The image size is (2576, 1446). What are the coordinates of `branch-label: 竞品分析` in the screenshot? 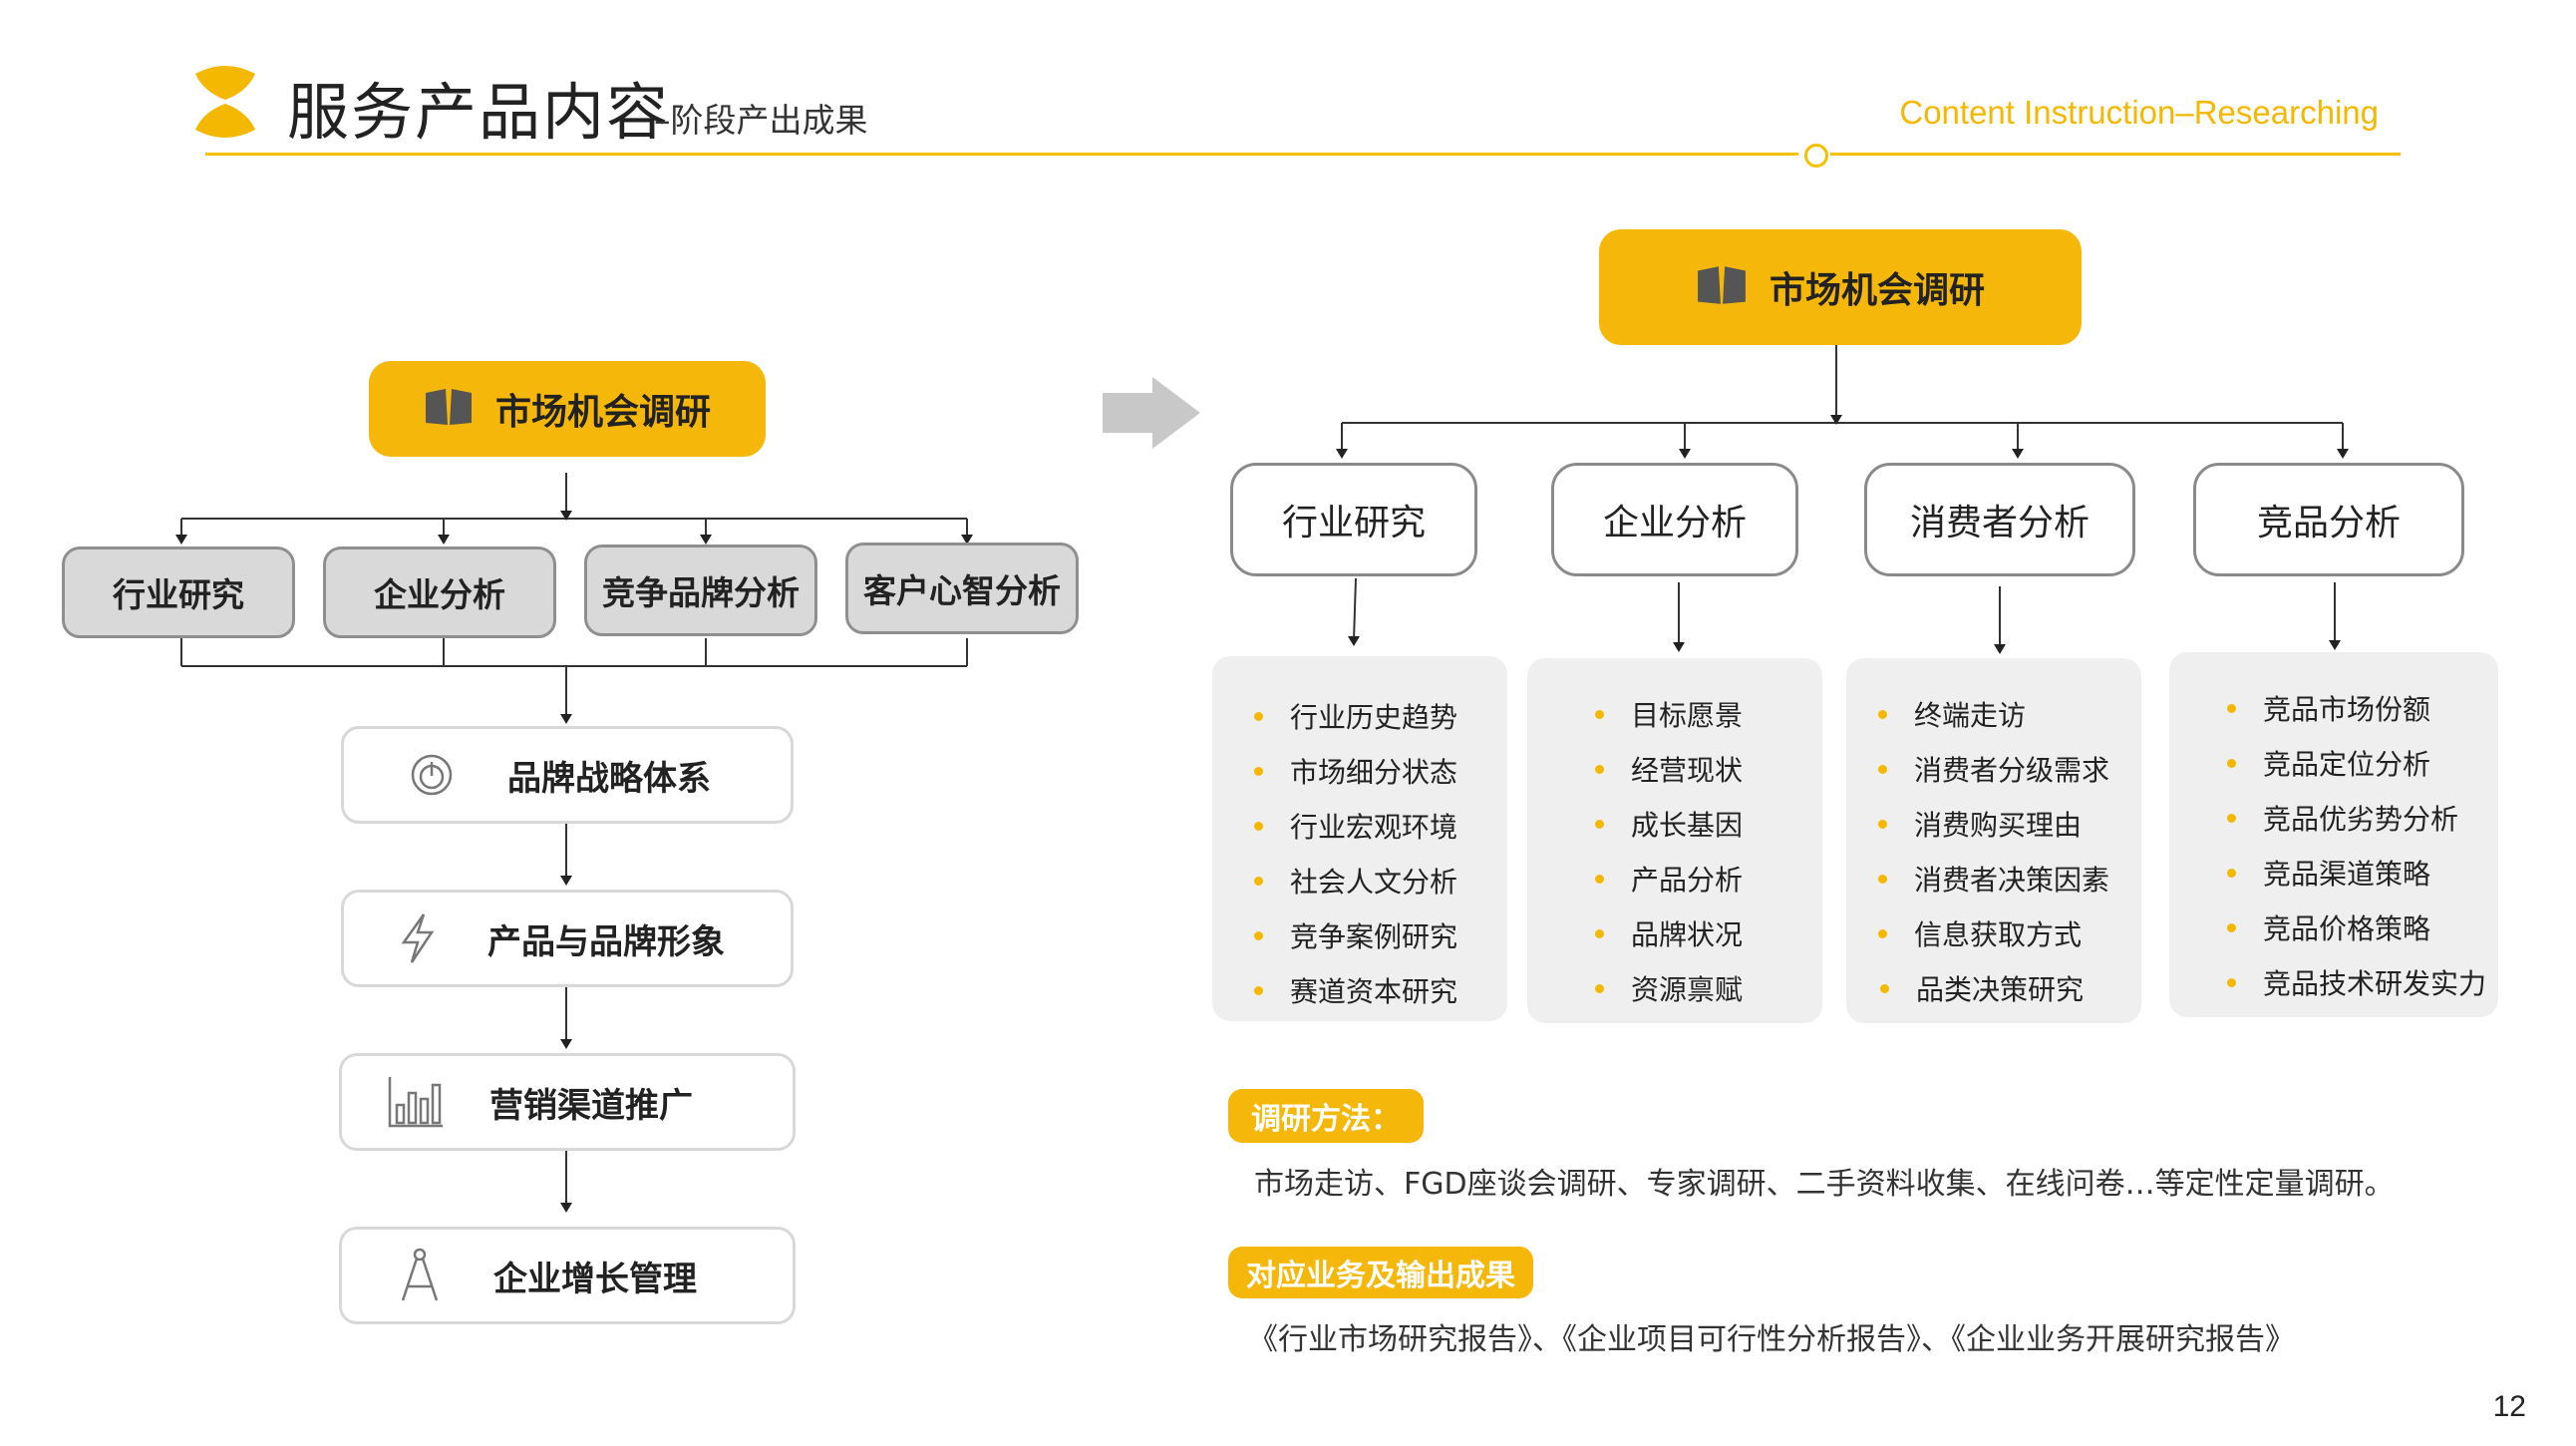 It's located at (2328, 523).